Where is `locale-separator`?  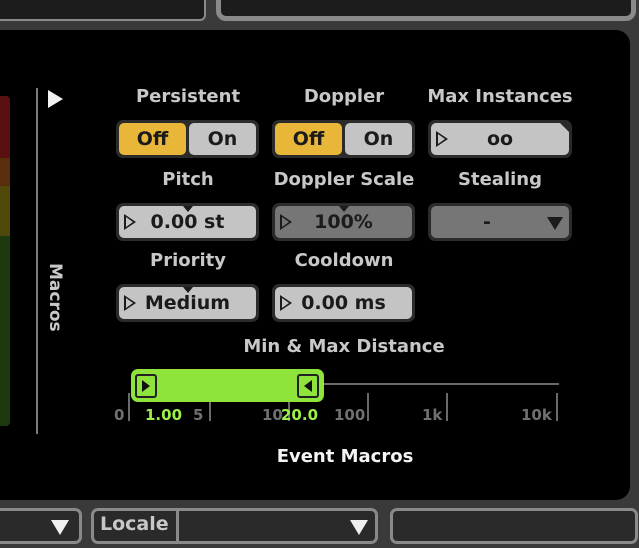 locale-separator is located at coordinates (177, 526).